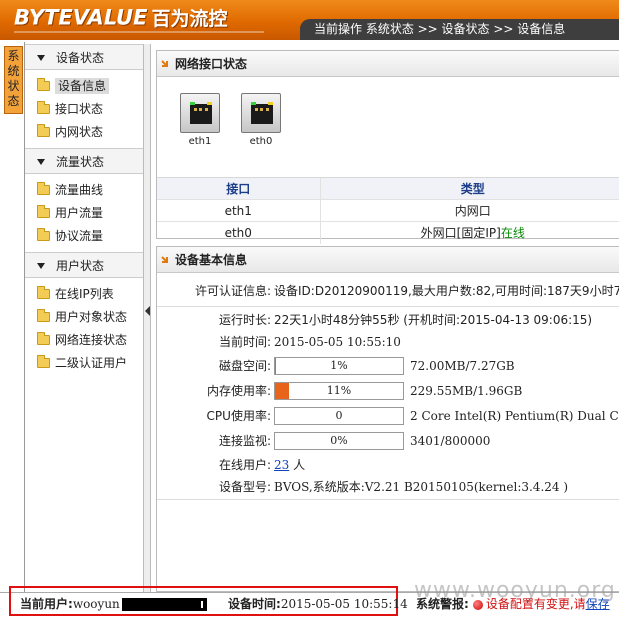  Describe the element at coordinates (147, 311) in the screenshot. I see `collapse-left-icon` at that location.